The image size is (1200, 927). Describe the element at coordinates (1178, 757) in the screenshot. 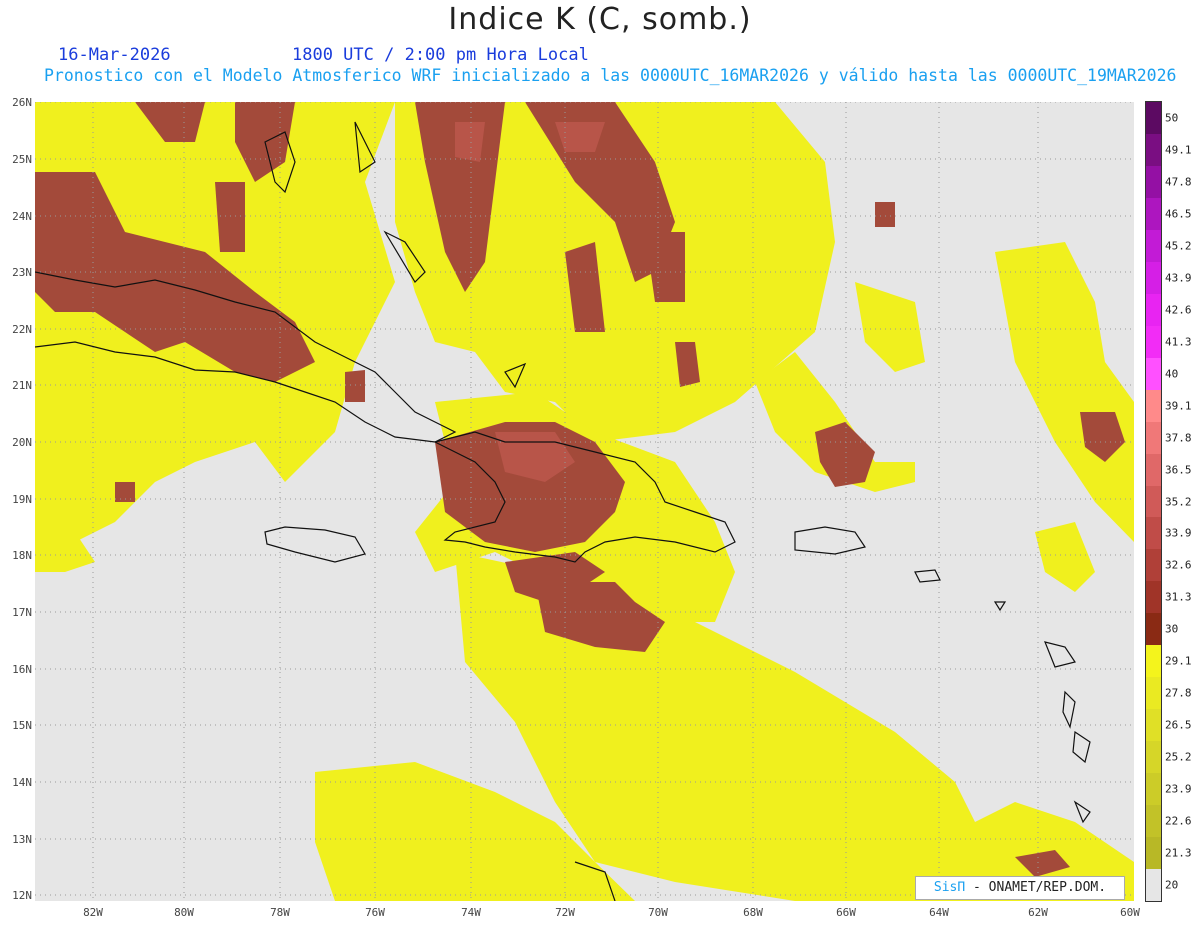

I see `colorbar-label: 25.2` at that location.